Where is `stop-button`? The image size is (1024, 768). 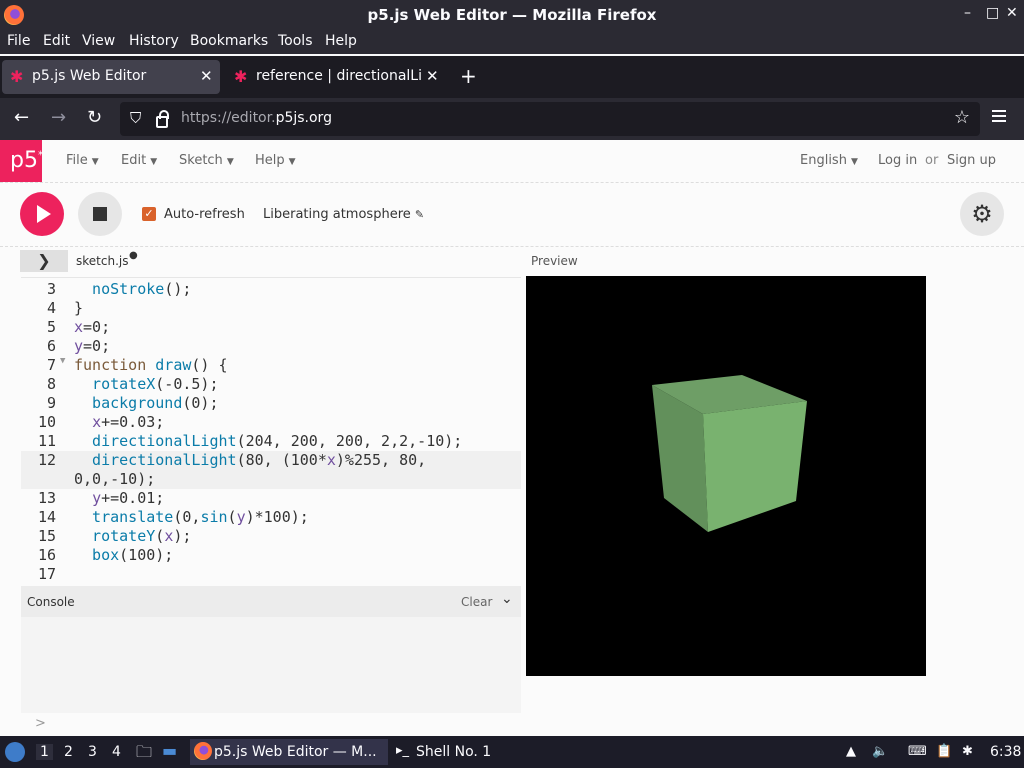
stop-button is located at coordinates (100, 214).